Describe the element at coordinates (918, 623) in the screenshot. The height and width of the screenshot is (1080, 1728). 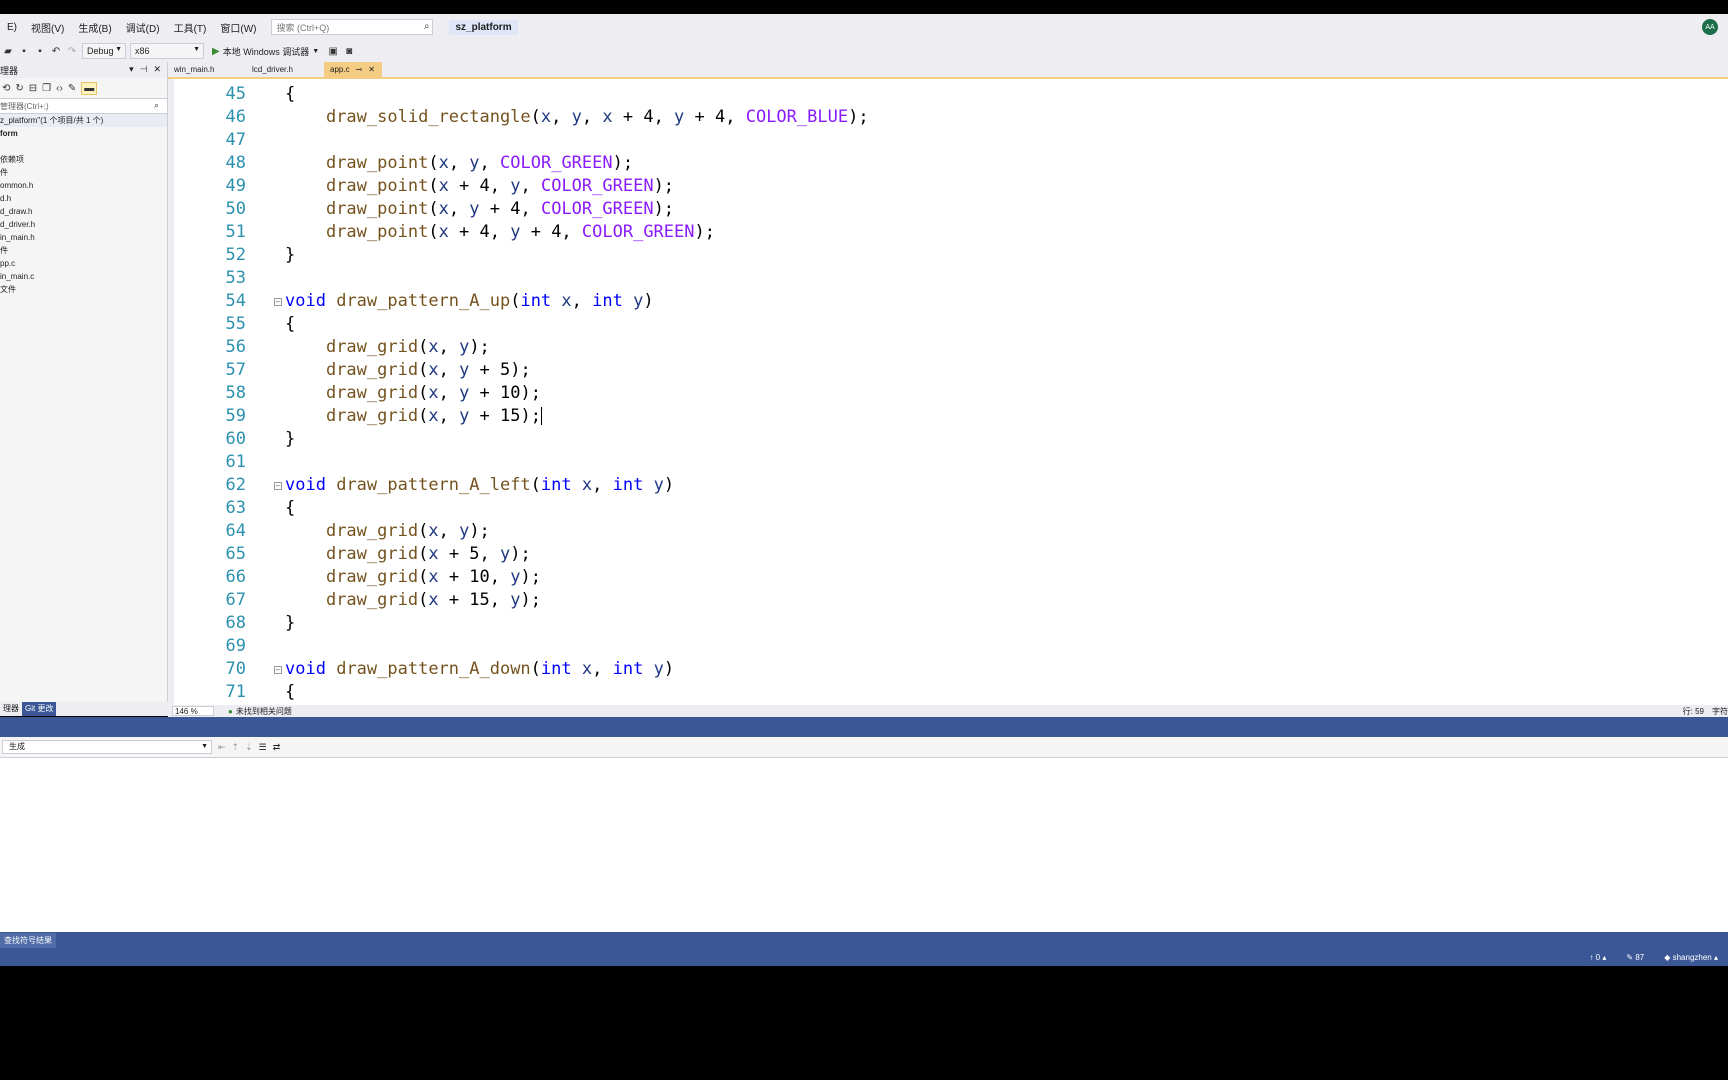
I see `code-line: 68}` at that location.